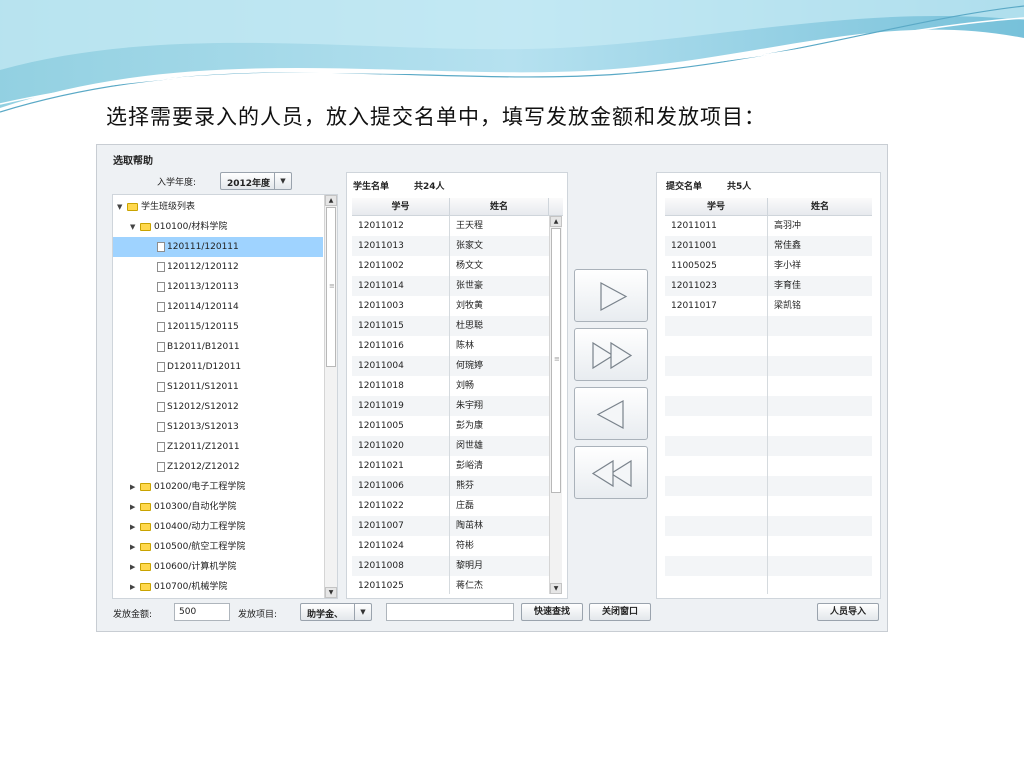 The height and width of the screenshot is (768, 1024). Describe the element at coordinates (218, 587) in the screenshot. I see `tree-item: ▶ 010700/机械学院` at that location.